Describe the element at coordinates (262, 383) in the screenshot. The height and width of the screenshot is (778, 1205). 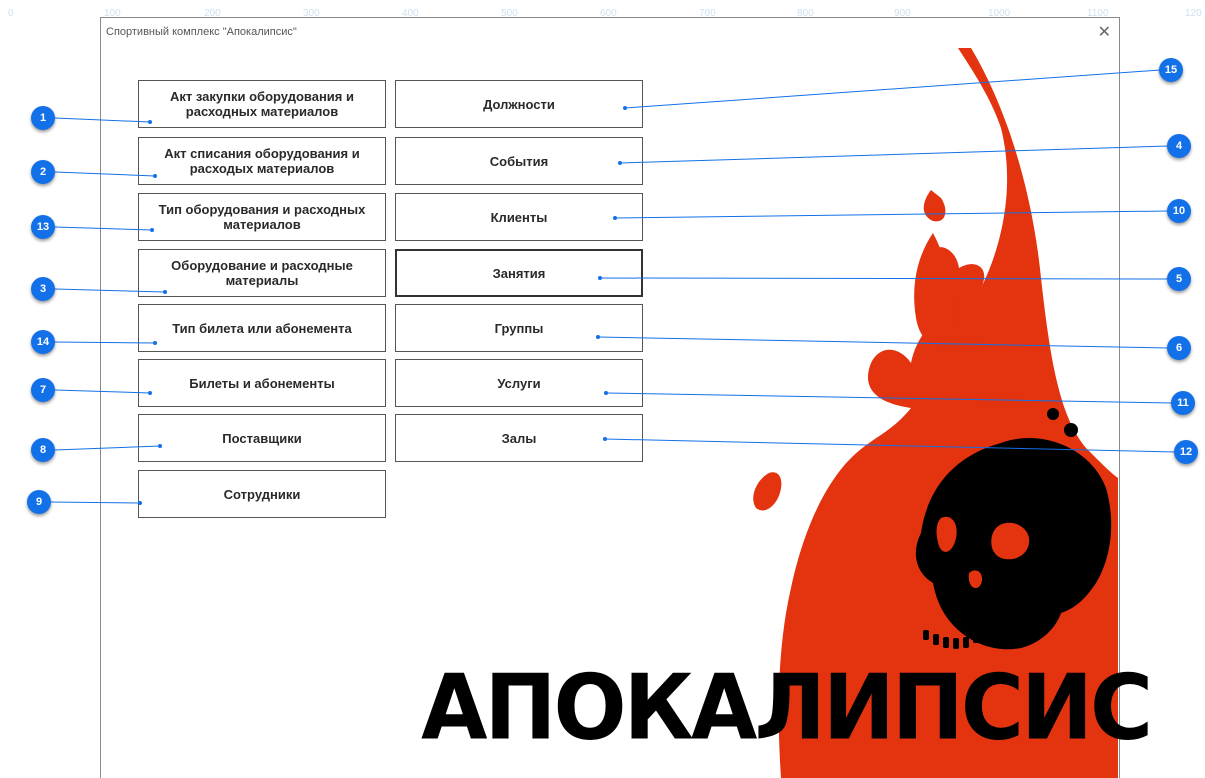
I see `tickets-button: Билеты и абонементы` at that location.